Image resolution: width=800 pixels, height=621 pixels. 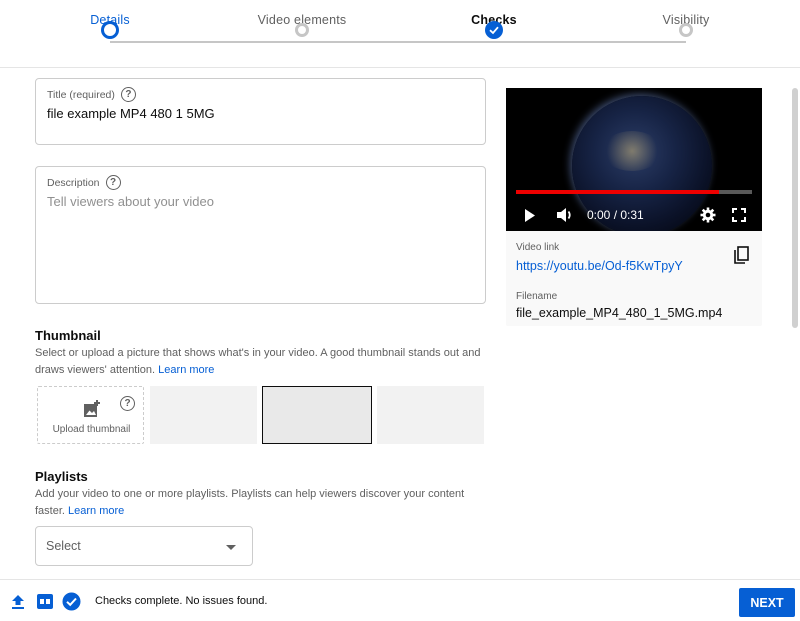 I want to click on title-label: Title (required), so click(x=81, y=94).